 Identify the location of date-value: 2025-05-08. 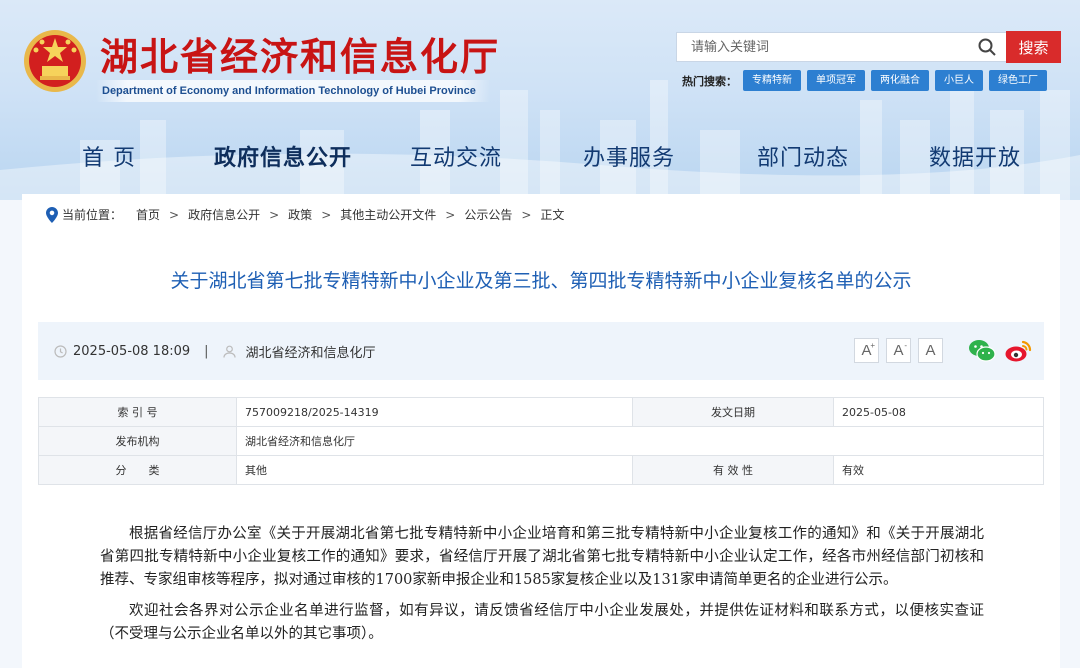
(938, 412).